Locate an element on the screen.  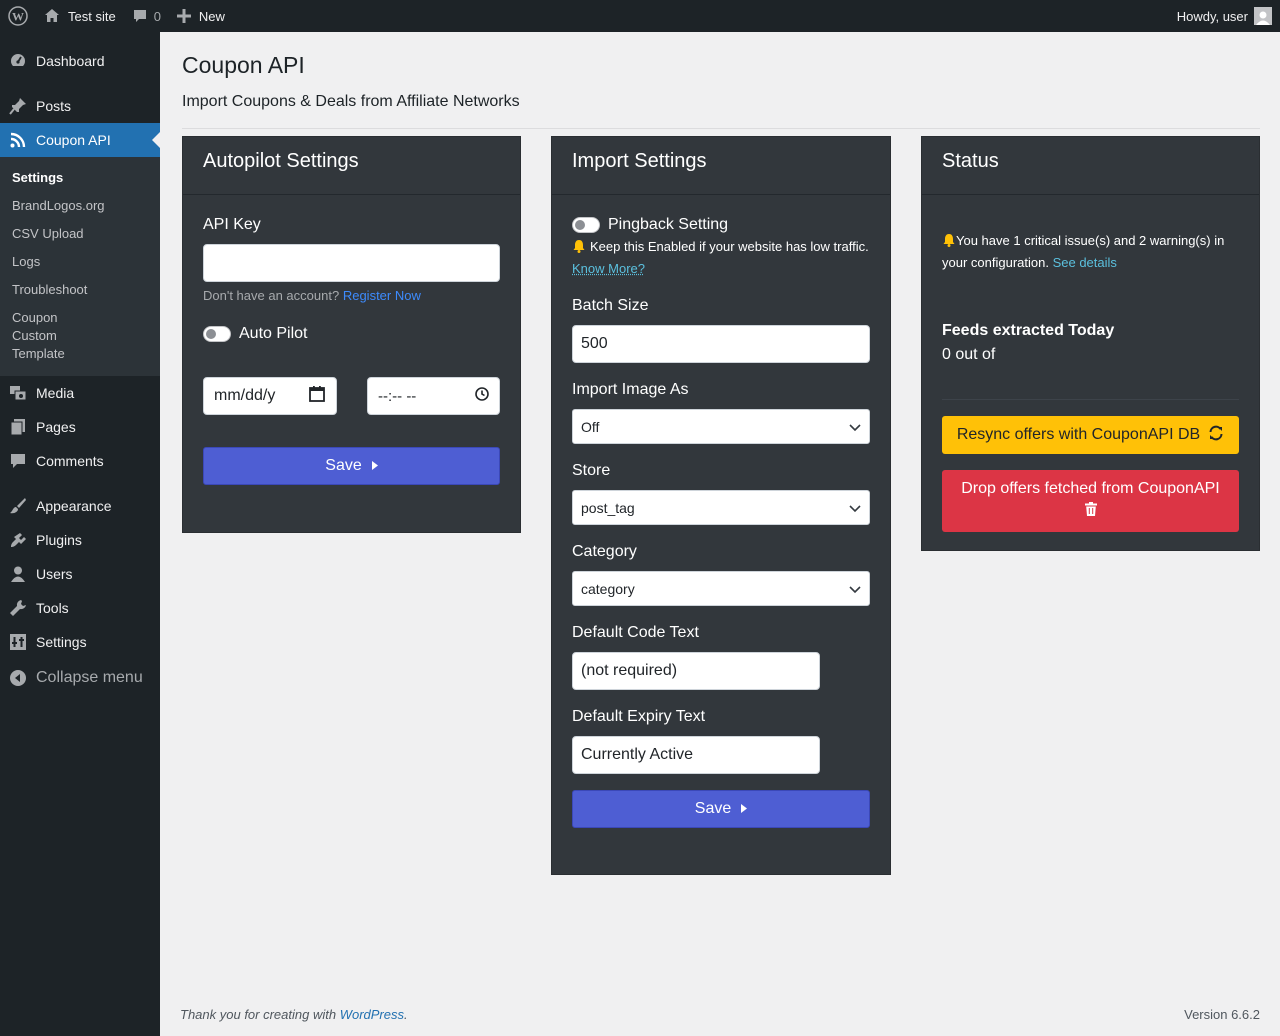
dashboard-icon is located at coordinates (18, 61).